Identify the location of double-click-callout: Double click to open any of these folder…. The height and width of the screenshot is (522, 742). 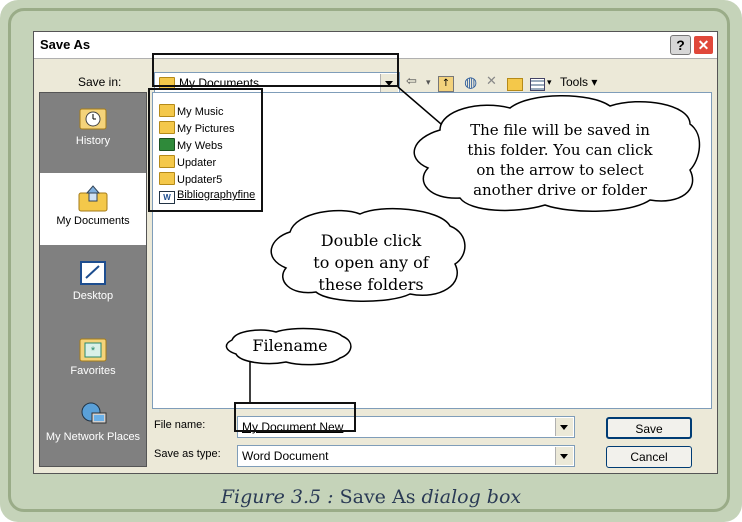
(371, 262).